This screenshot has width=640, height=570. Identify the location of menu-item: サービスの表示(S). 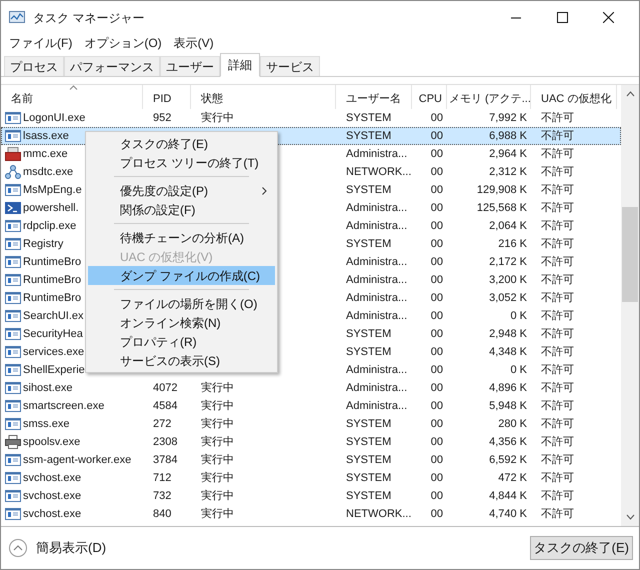
(181, 360).